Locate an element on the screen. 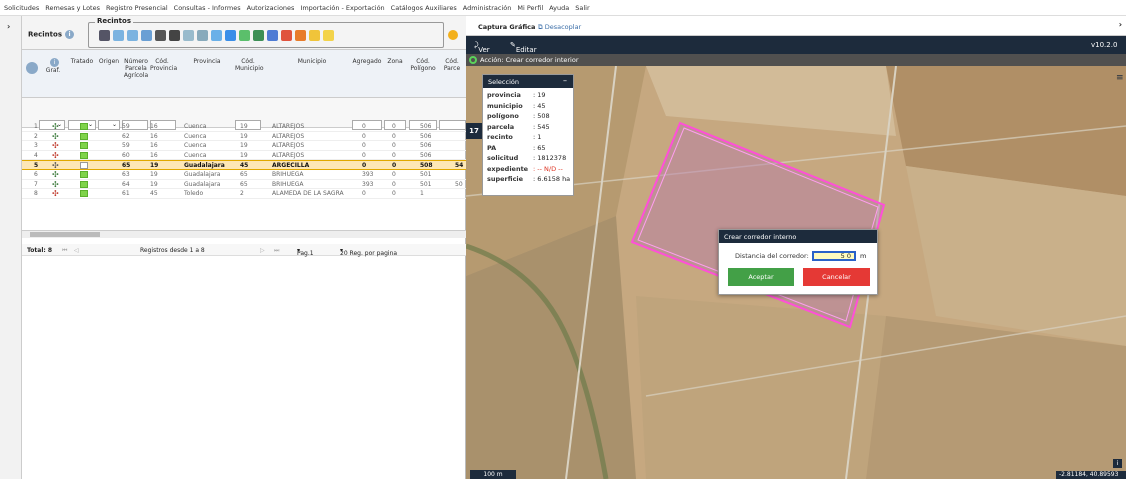 The width and height of the screenshot is (1126, 479). undock-label: Desacoplar is located at coordinates (563, 27).